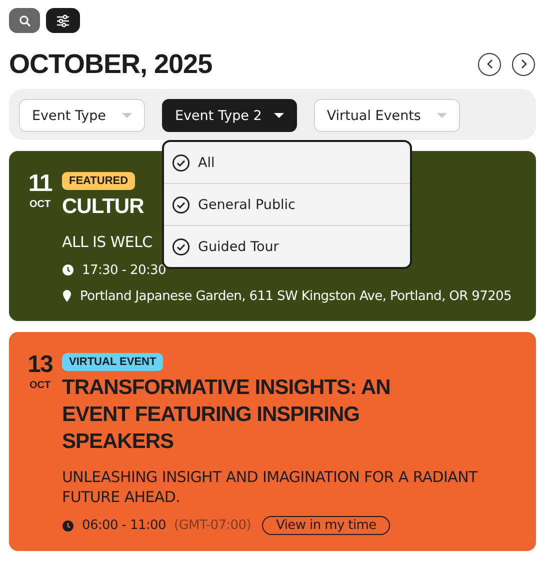 The image size is (545, 571). What do you see at coordinates (124, 525) in the screenshot?
I see `event-time: 06:00 - 11:00` at bounding box center [124, 525].